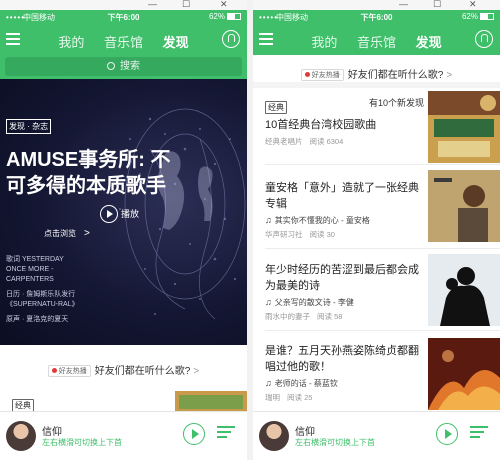 This screenshot has width=500, height=460. I want to click on feed-item-title: 10首经典台湾校园歌曲, so click(321, 125).